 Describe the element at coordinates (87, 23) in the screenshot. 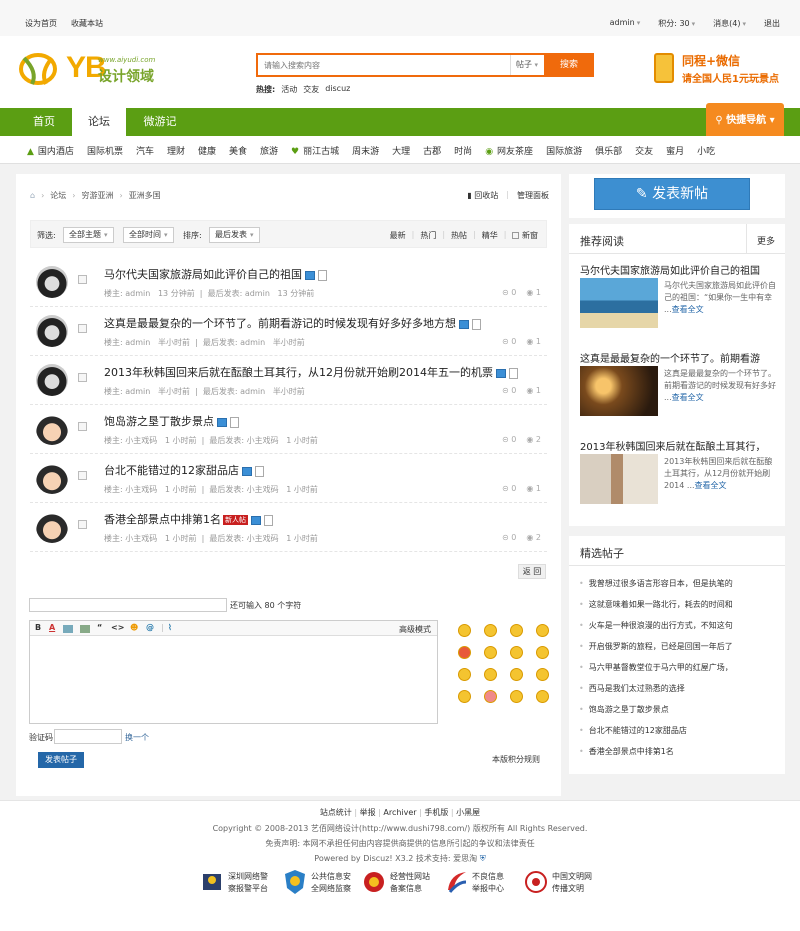

I see `bookmark-link: 收藏本站` at that location.